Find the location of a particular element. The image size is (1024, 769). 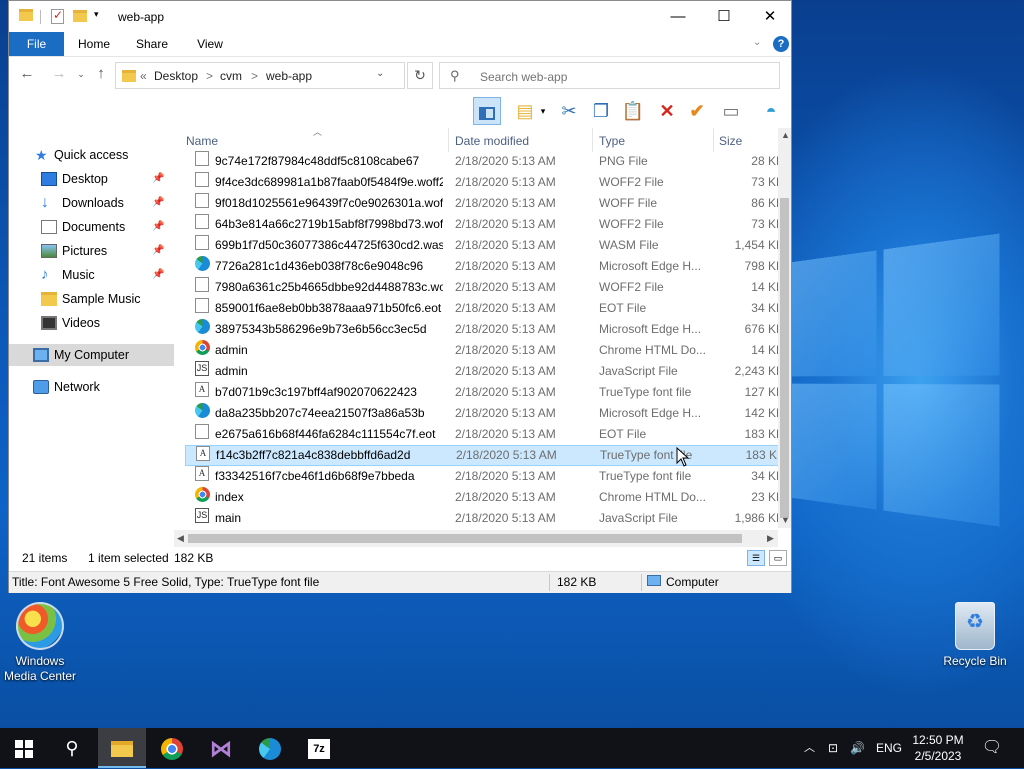

breadcrumb-web-app: web-app is located at coordinates (289, 76).